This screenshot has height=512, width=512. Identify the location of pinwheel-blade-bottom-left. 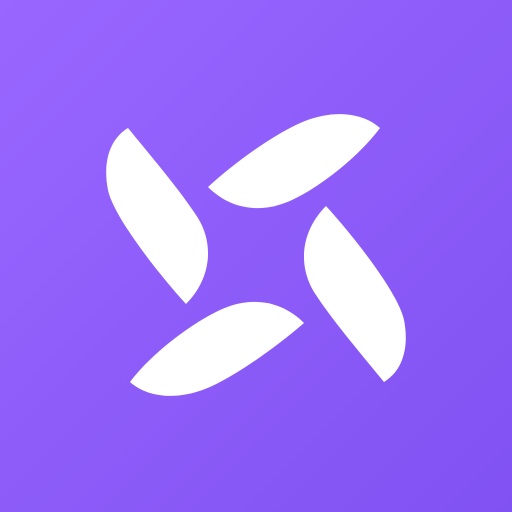
(217, 348).